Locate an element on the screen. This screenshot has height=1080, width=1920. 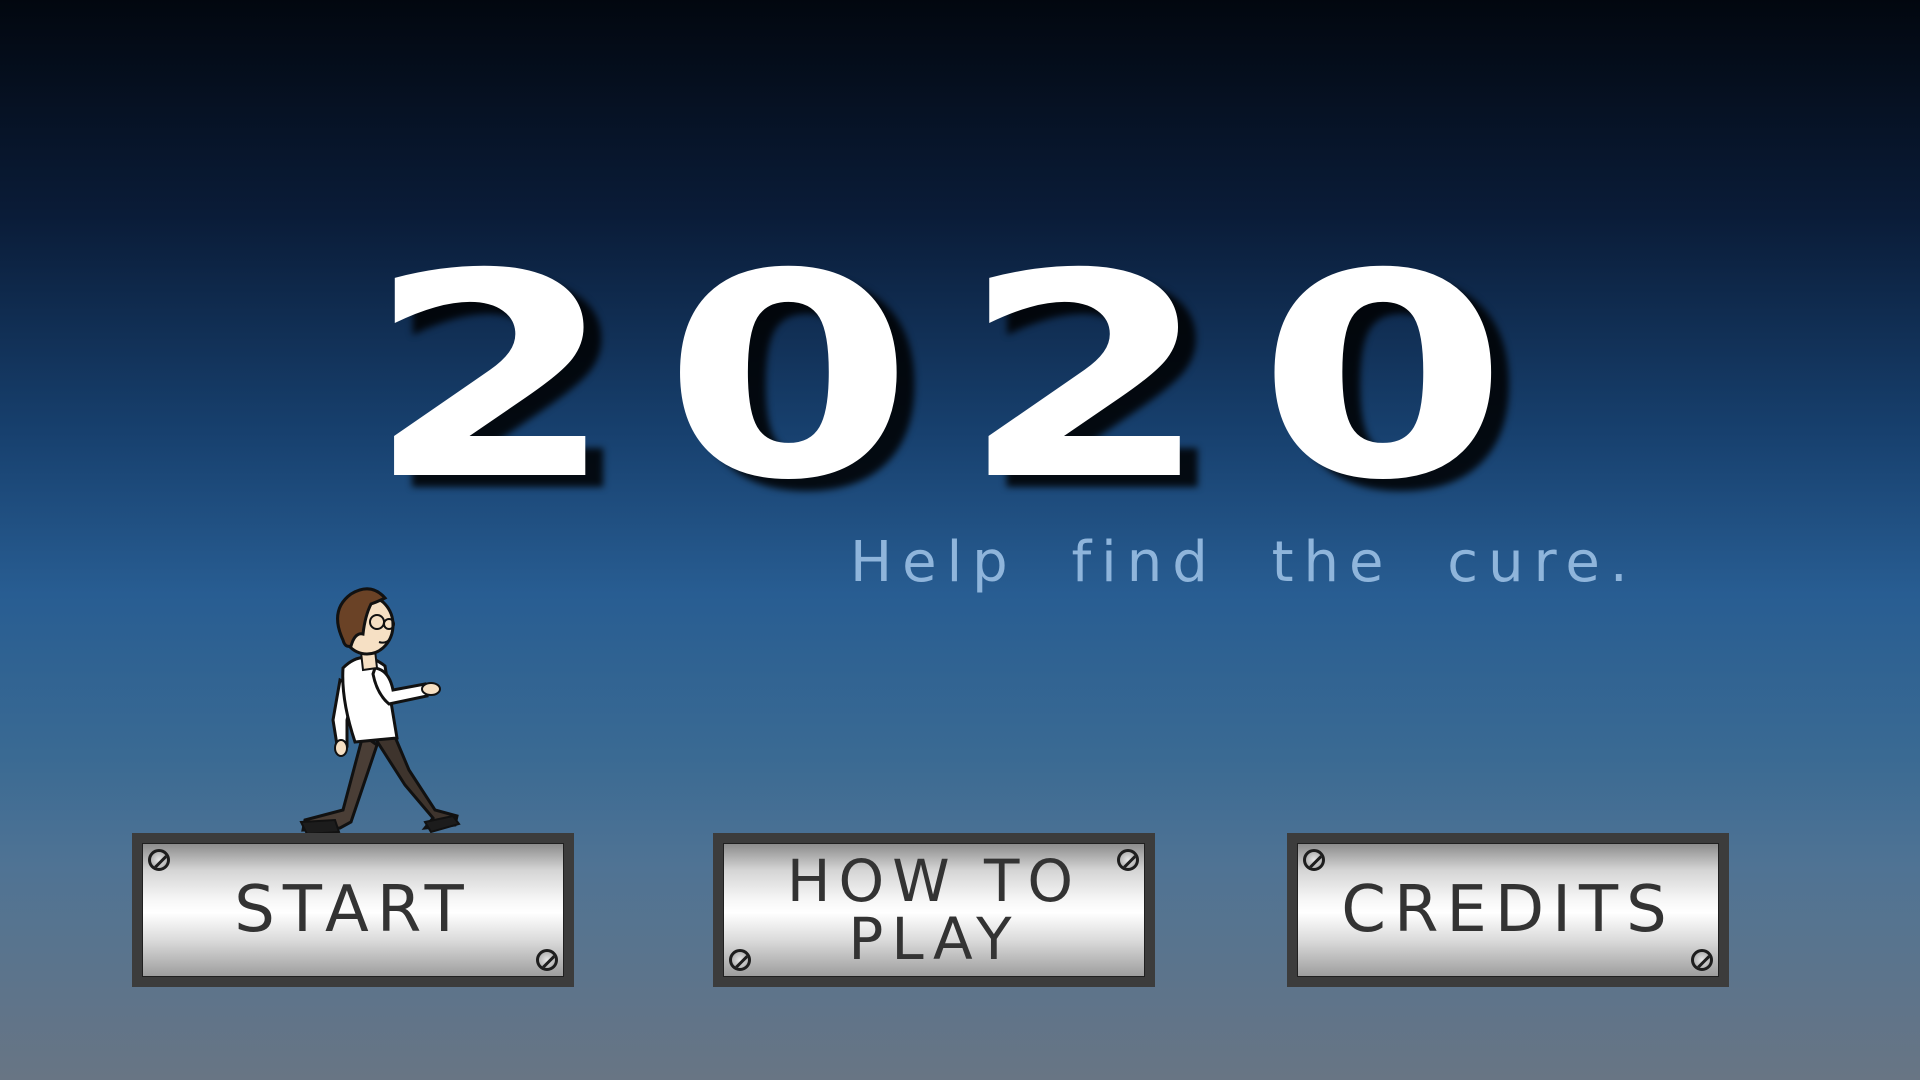
start-button-label: START is located at coordinates (353, 910).